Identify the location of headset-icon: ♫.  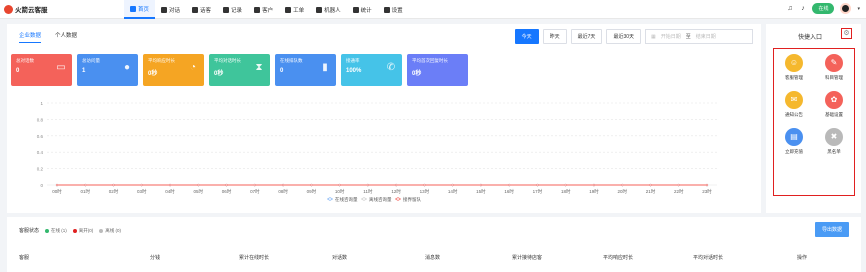
(789, 8).